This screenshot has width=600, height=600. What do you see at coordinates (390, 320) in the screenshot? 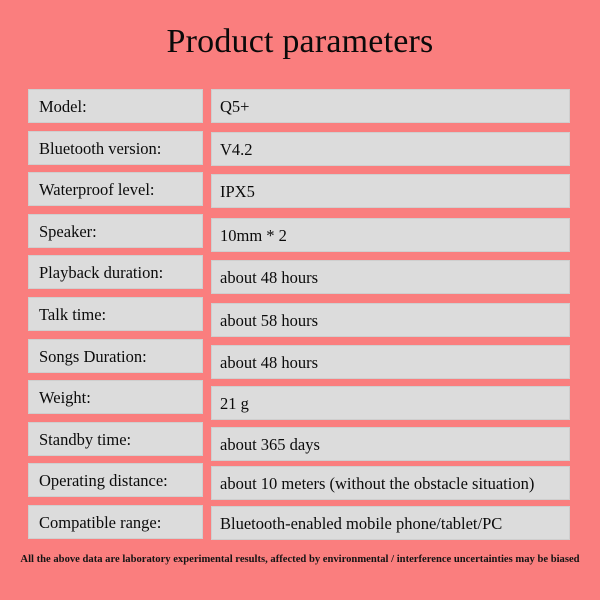
I see `spec-value-cell: about 58 hours` at bounding box center [390, 320].